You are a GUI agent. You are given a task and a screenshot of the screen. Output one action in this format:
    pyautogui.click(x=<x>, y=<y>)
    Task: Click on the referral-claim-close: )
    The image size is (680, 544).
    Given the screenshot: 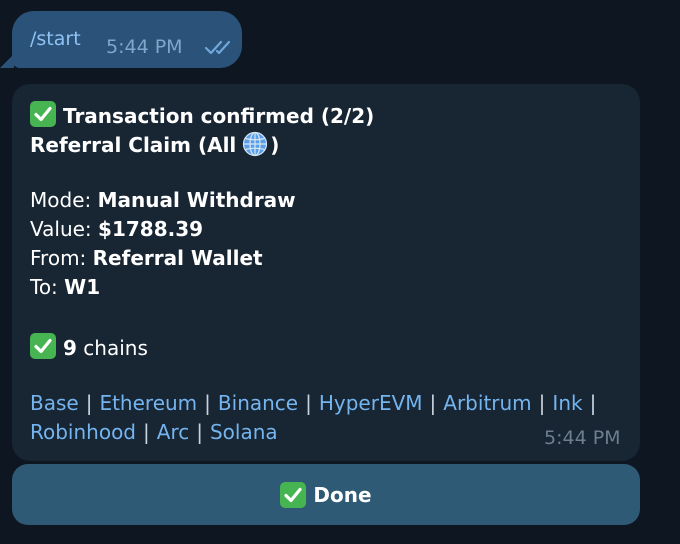 What is the action you would take?
    pyautogui.click(x=275, y=145)
    